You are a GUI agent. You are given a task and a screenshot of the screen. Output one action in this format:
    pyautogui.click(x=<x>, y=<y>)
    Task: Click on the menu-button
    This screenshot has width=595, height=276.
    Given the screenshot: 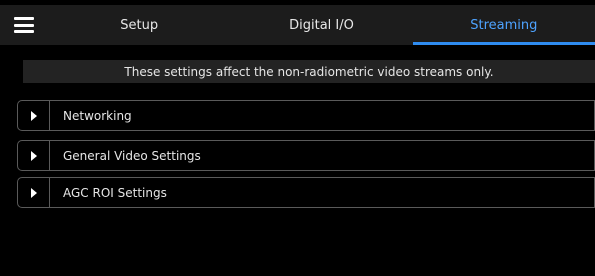 What is the action you would take?
    pyautogui.click(x=24, y=25)
    